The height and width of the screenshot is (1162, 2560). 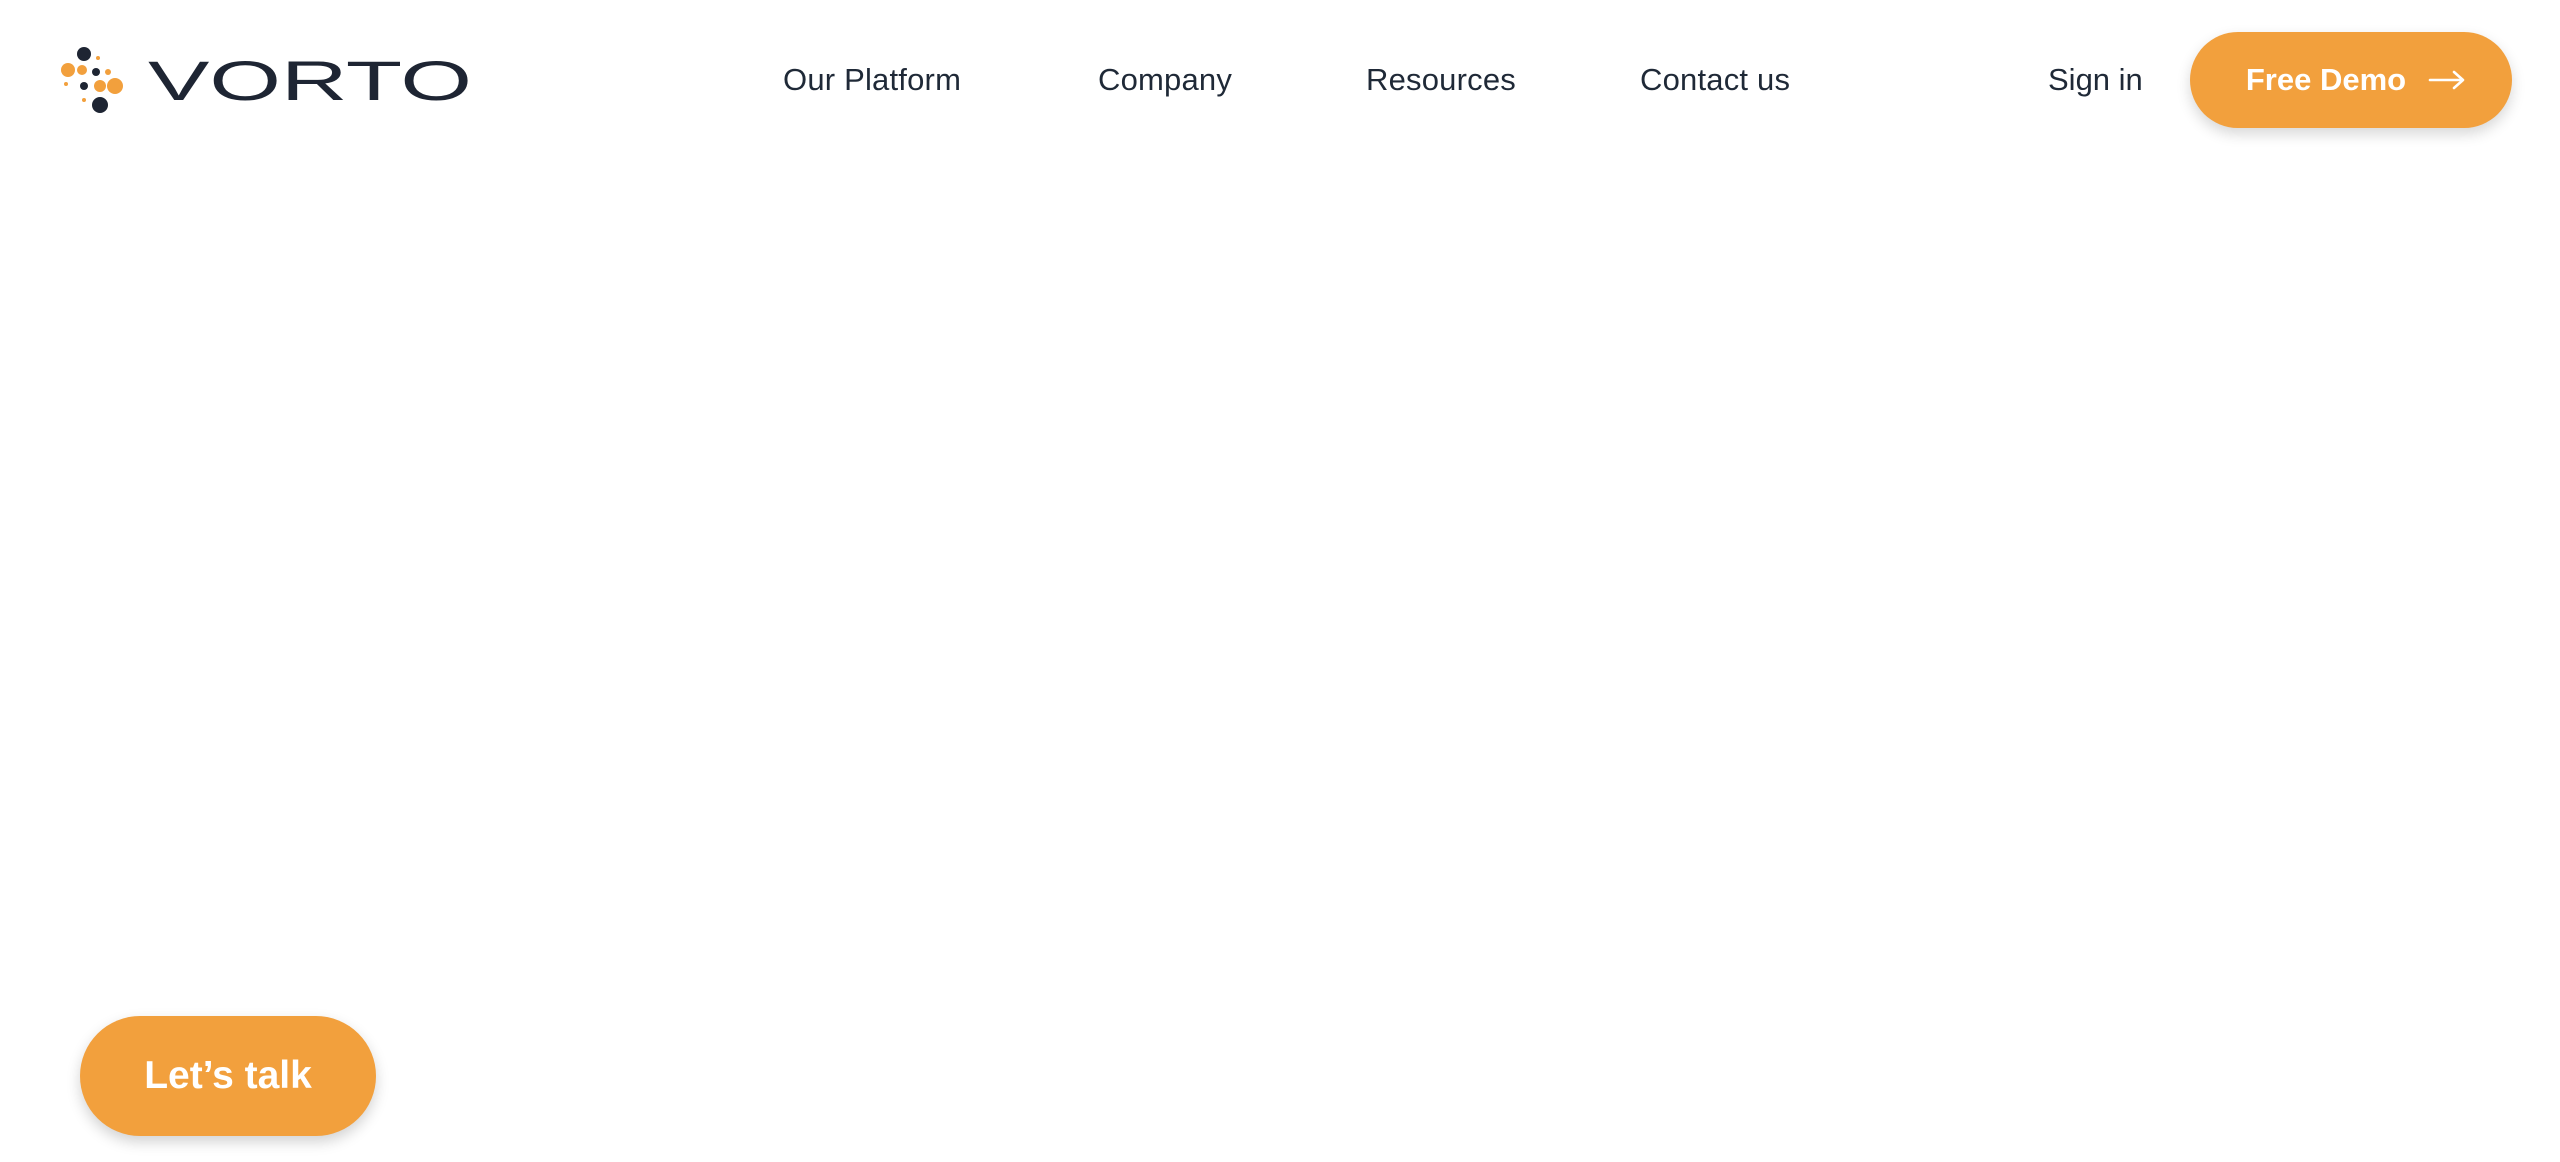 I want to click on lets-talk-chat-button: Let’s talk, so click(x=228, y=1076).